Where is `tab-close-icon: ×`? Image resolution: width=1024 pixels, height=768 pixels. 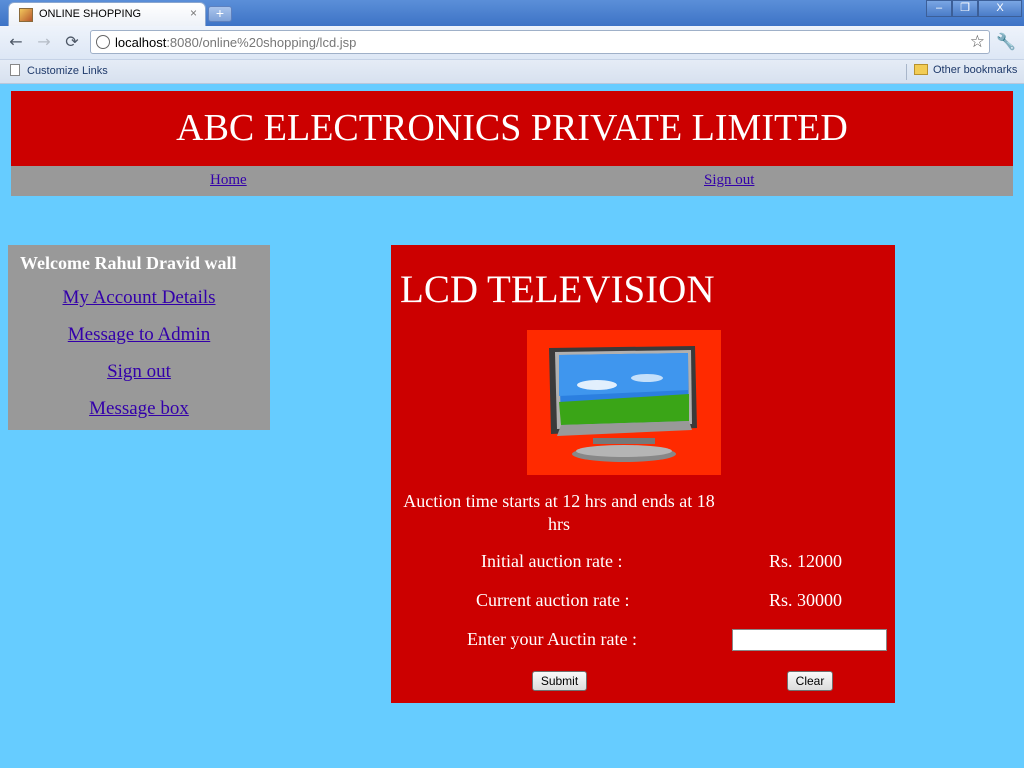 tab-close-icon: × is located at coordinates (193, 13).